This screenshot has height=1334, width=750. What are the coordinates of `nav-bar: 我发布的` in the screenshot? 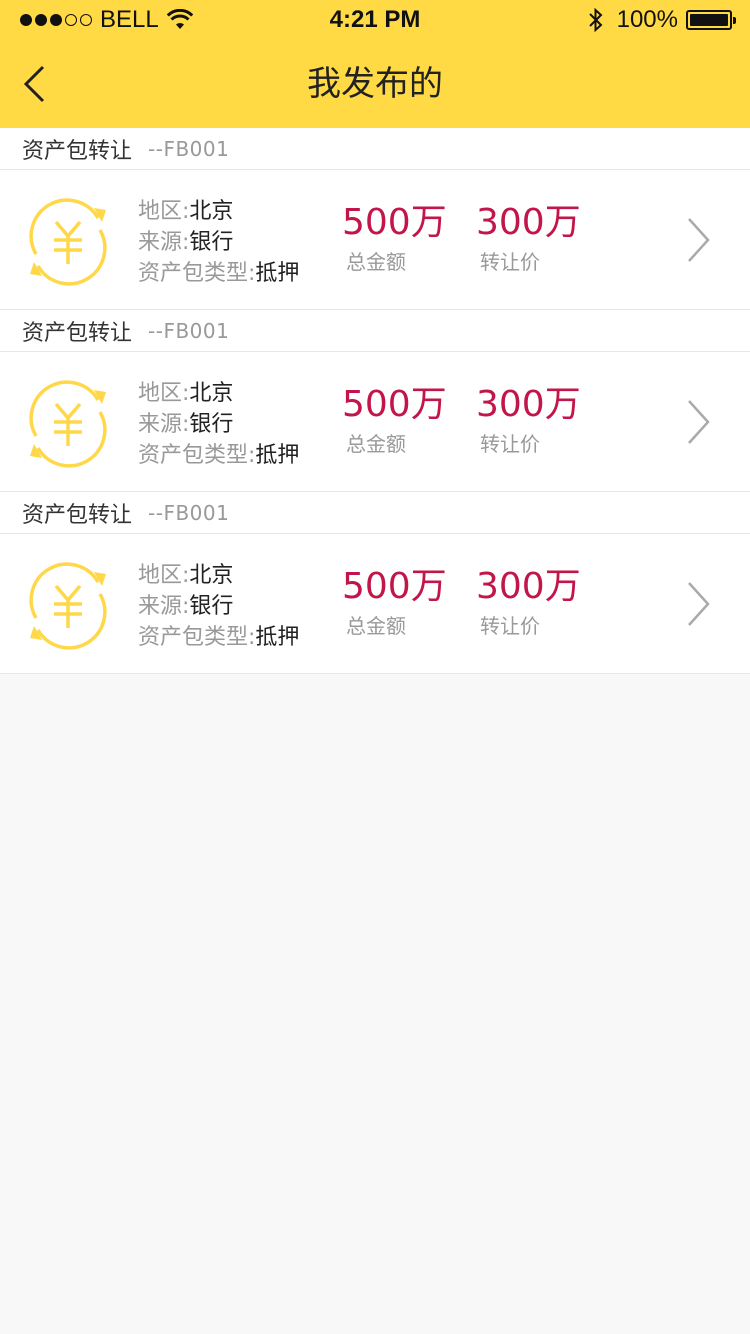 It's located at (375, 84).